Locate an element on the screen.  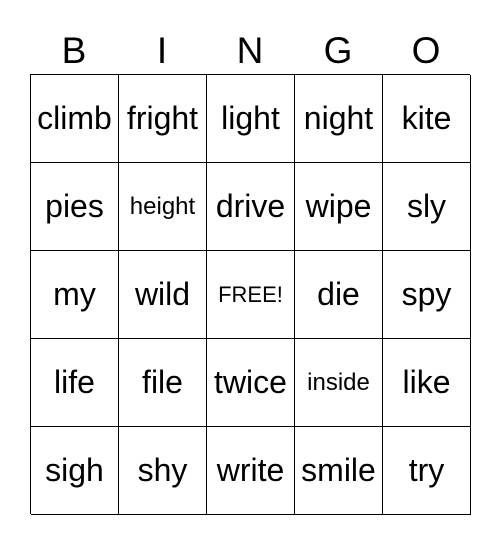
bingo-cell: inside is located at coordinates (339, 383).